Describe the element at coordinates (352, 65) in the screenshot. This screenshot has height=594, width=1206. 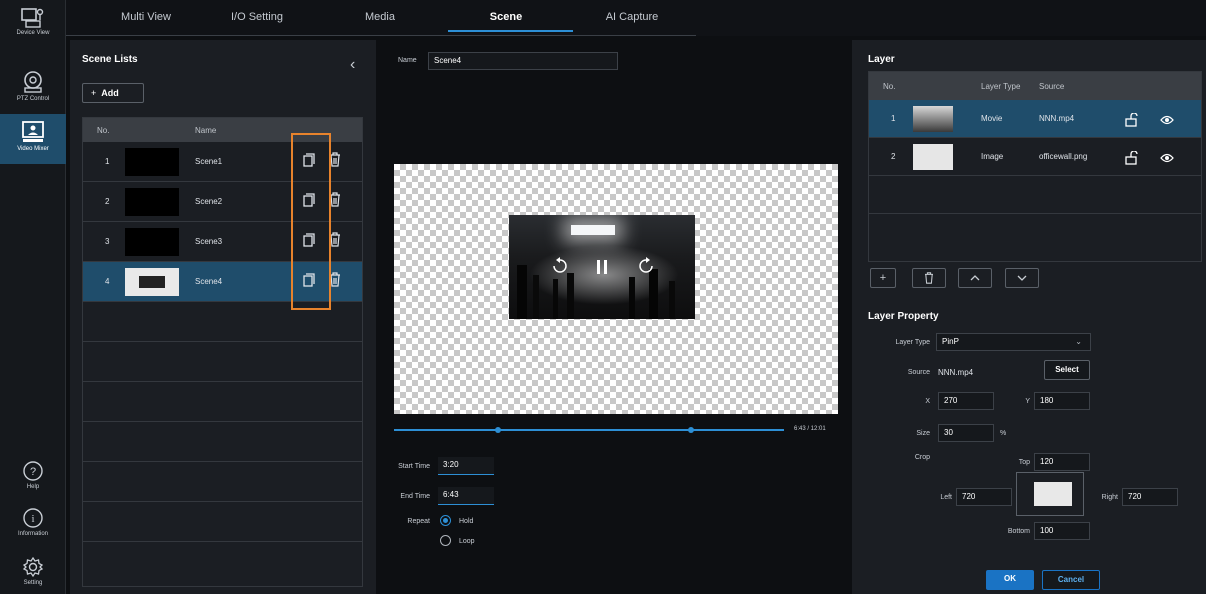
I see `collapse-chevron-icon: ‹` at that location.